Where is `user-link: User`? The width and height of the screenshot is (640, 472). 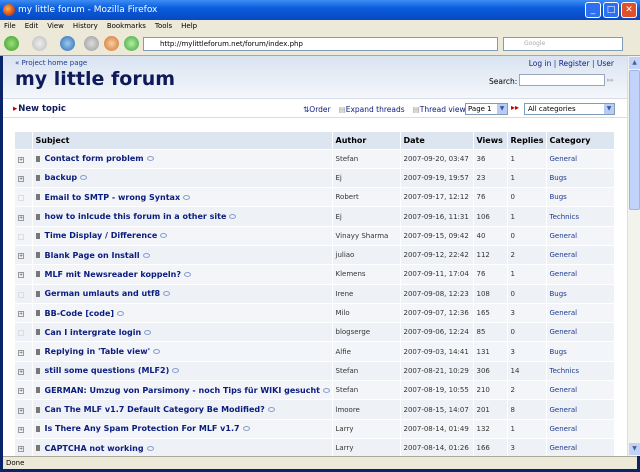 user-link: User is located at coordinates (605, 63).